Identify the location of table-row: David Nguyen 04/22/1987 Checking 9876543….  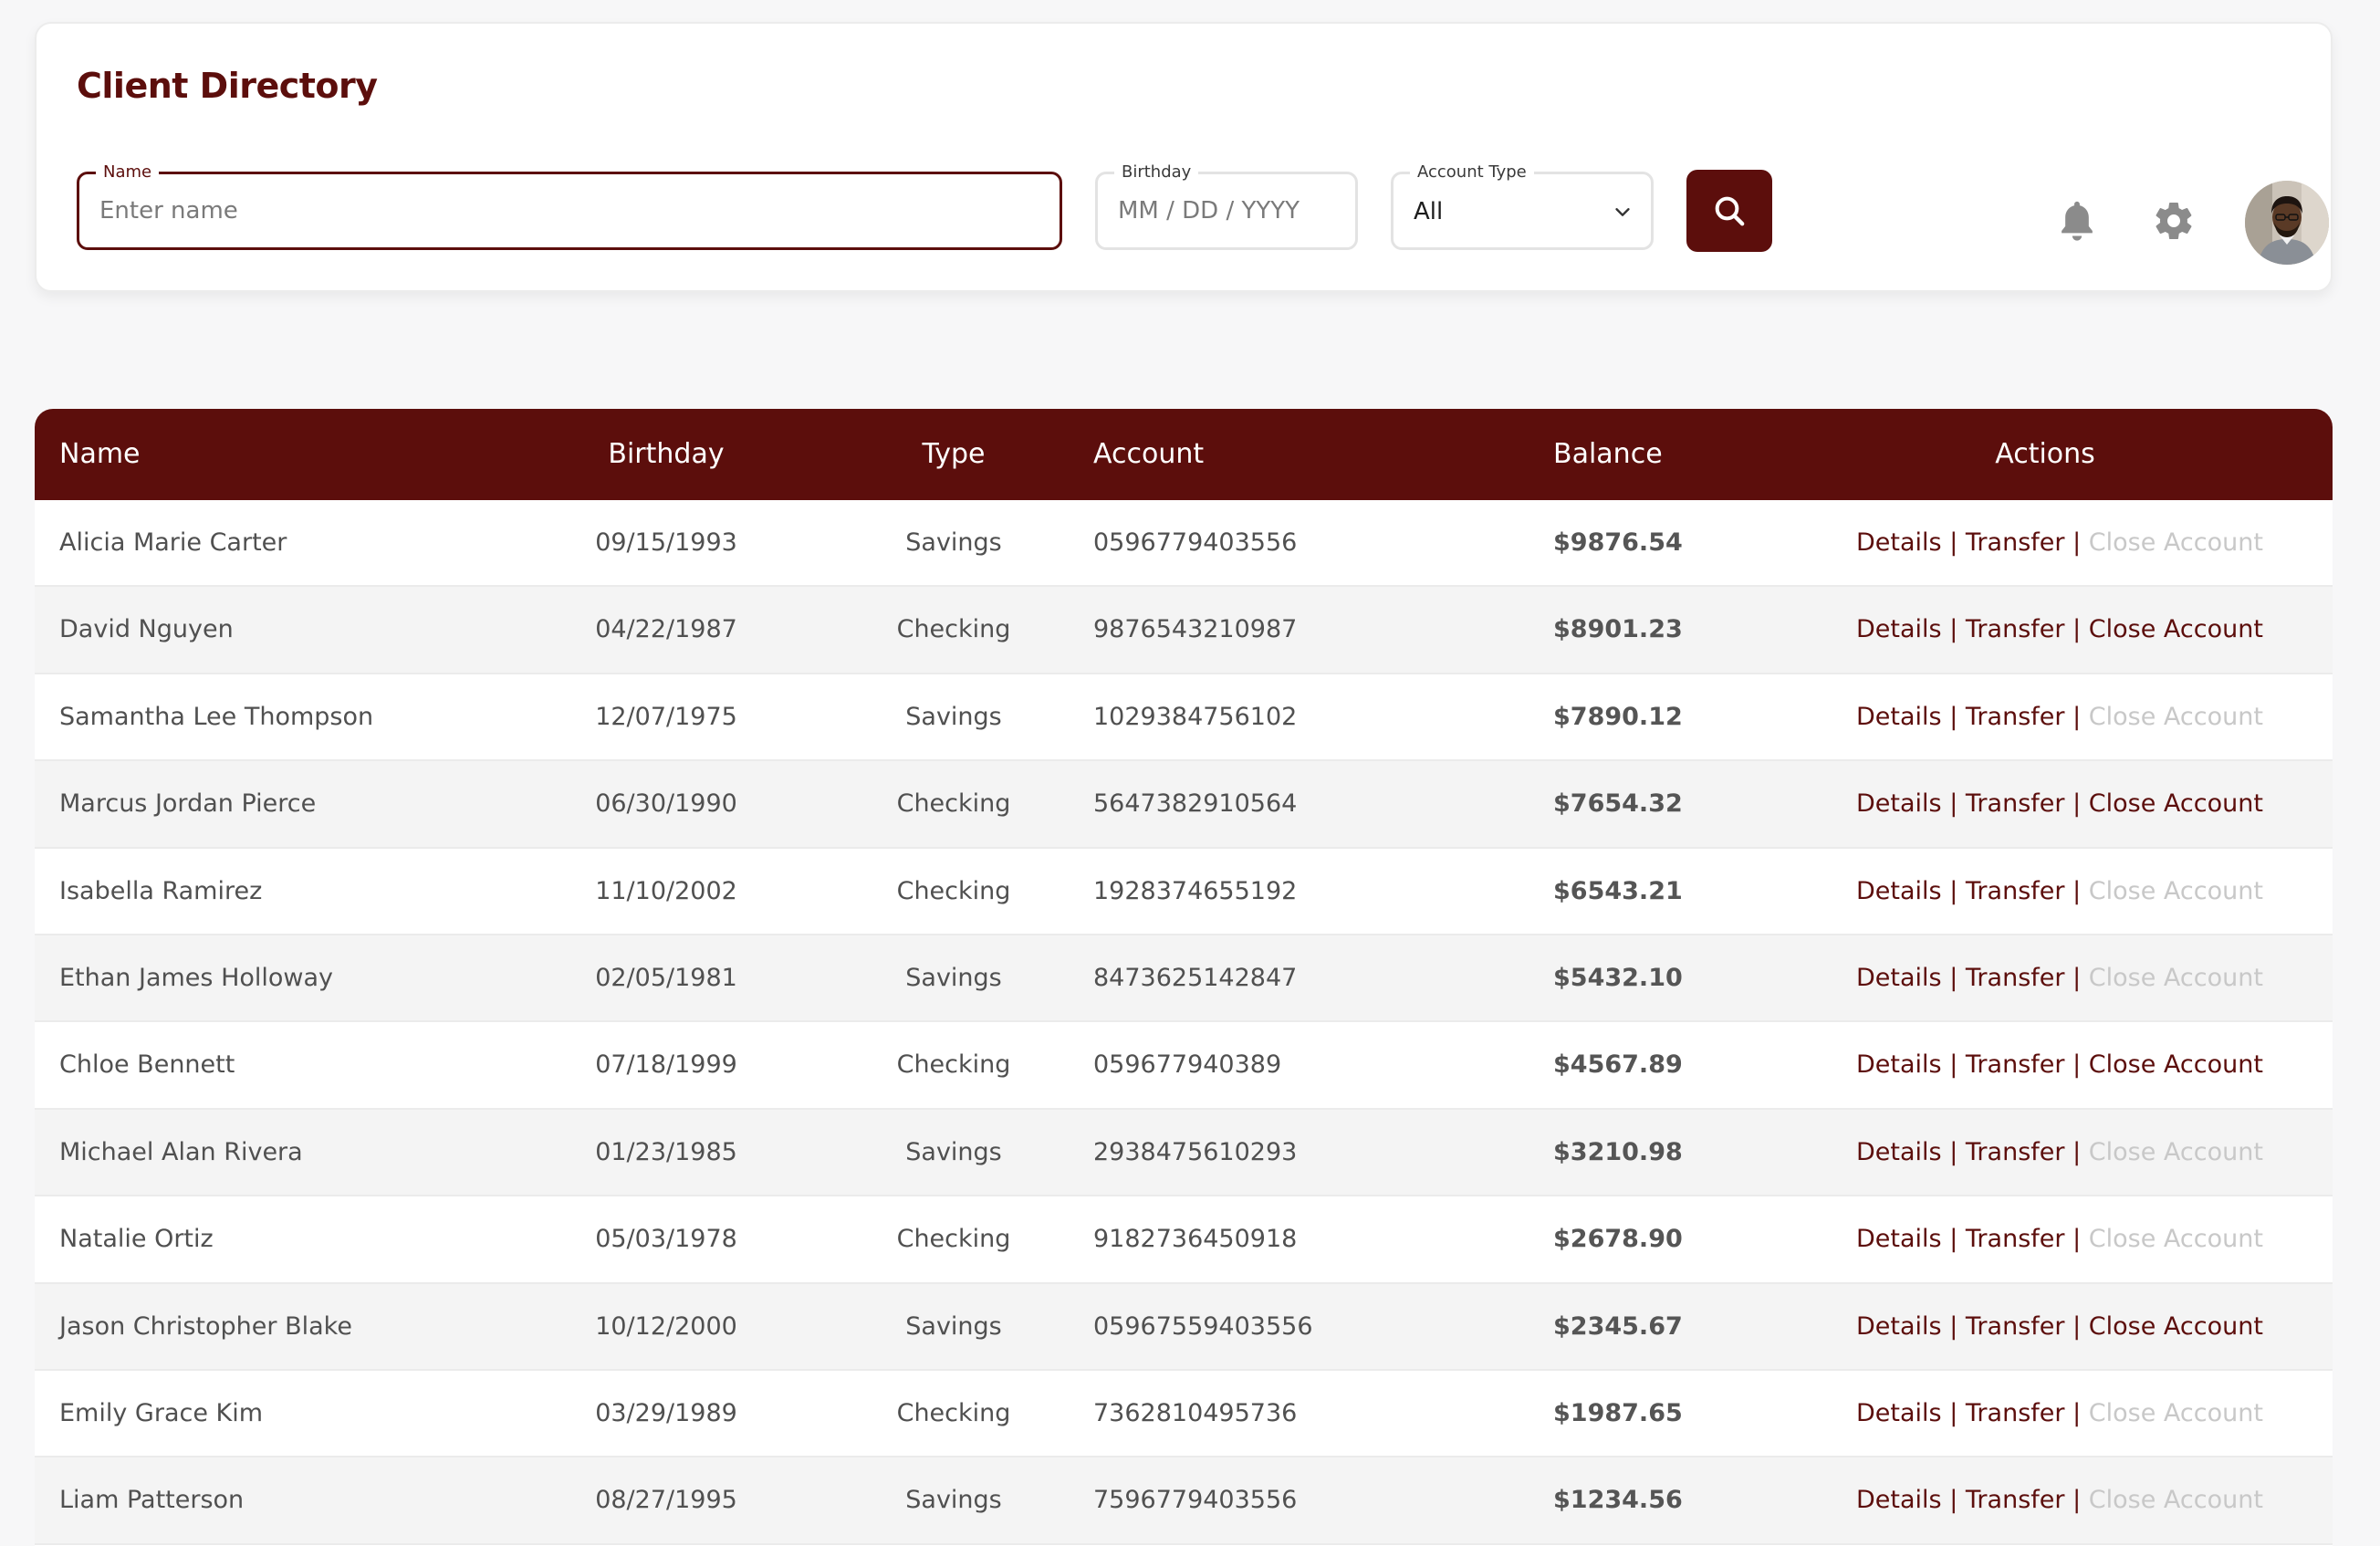
(1184, 630).